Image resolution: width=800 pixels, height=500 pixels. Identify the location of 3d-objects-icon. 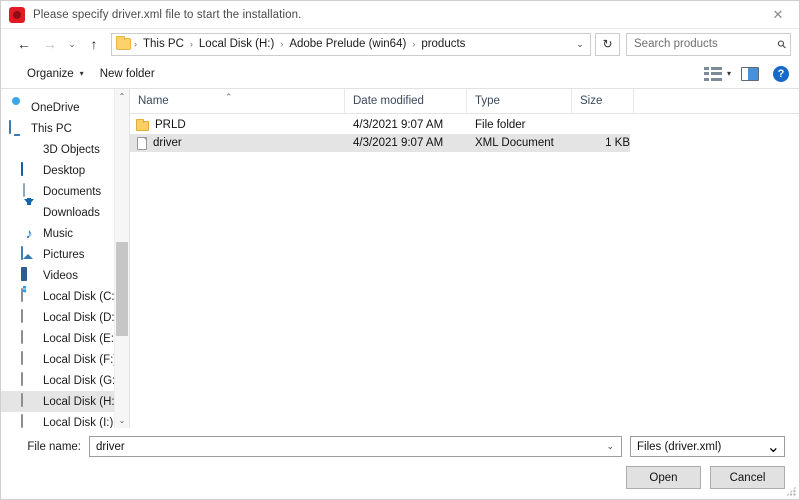
(29, 150).